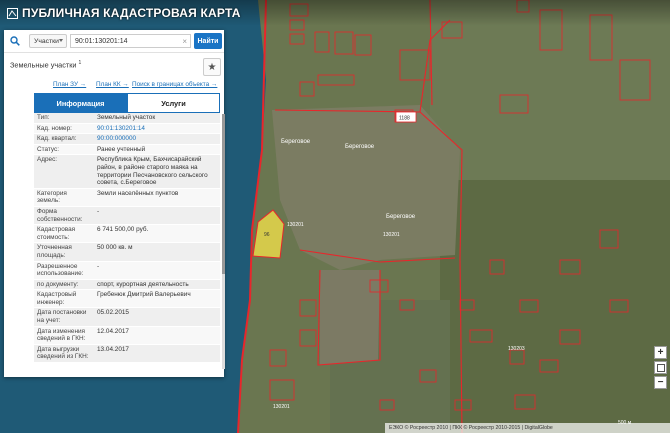 The image size is (670, 433). I want to click on search-type-select: Участки, so click(48, 41).